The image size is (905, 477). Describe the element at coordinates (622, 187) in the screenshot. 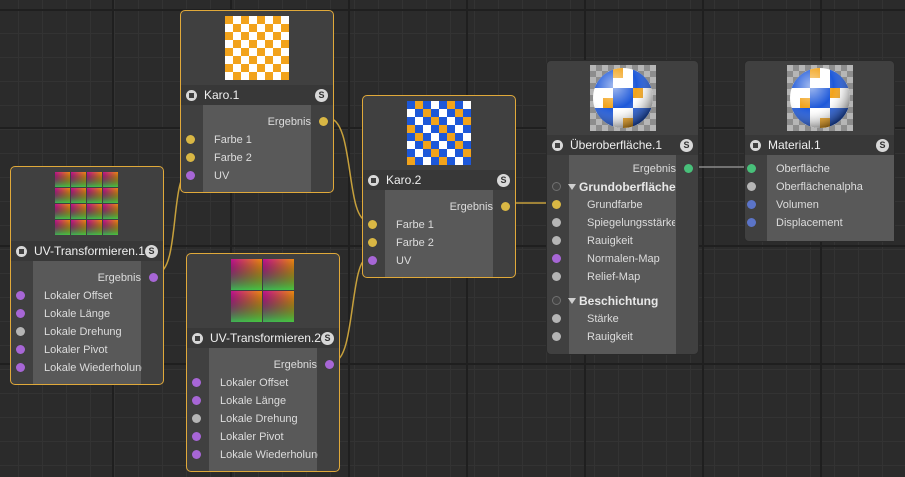

I see `section-header-grundoberflaeche: Grundoberfläche` at that location.